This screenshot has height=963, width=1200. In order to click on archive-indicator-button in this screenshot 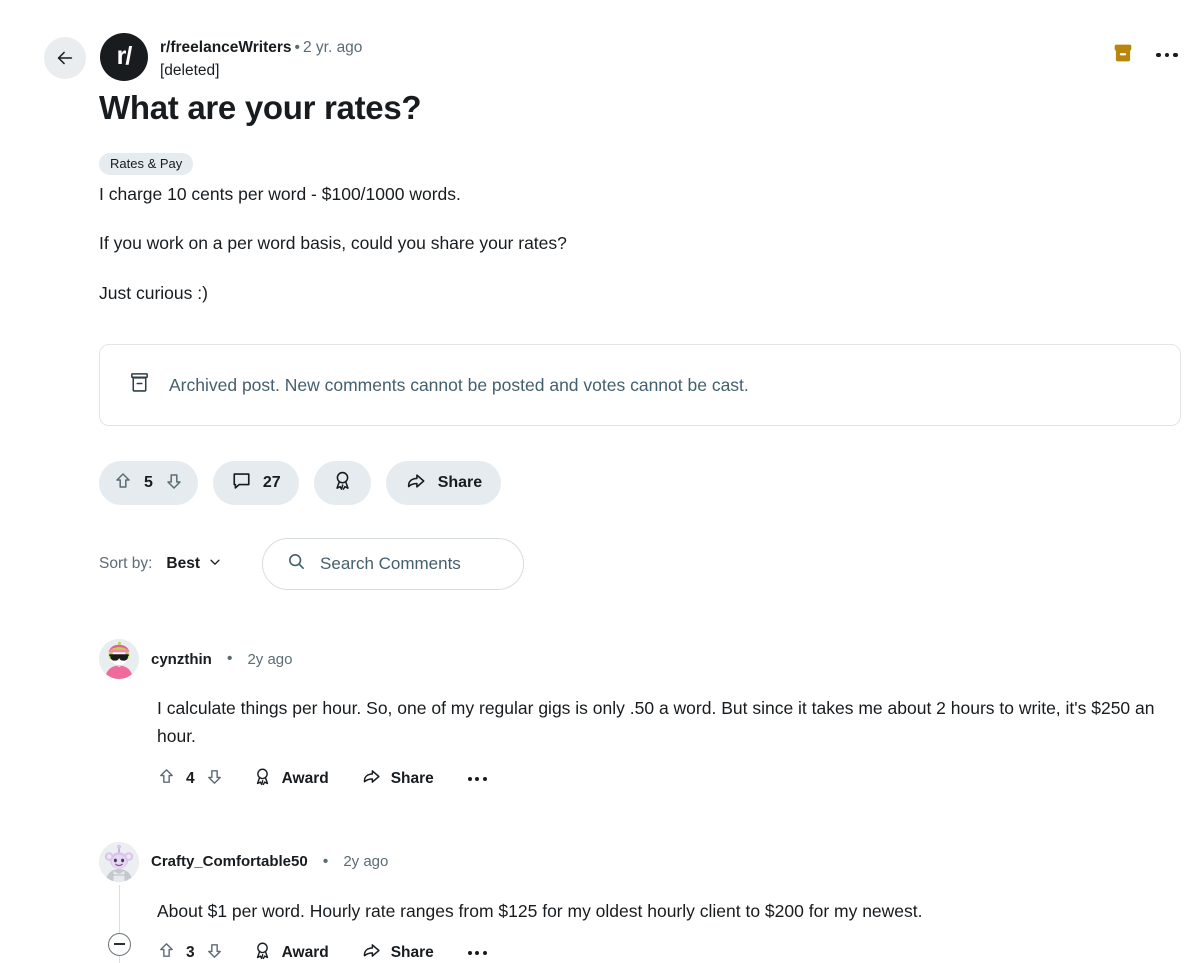, I will do `click(1123, 55)`.